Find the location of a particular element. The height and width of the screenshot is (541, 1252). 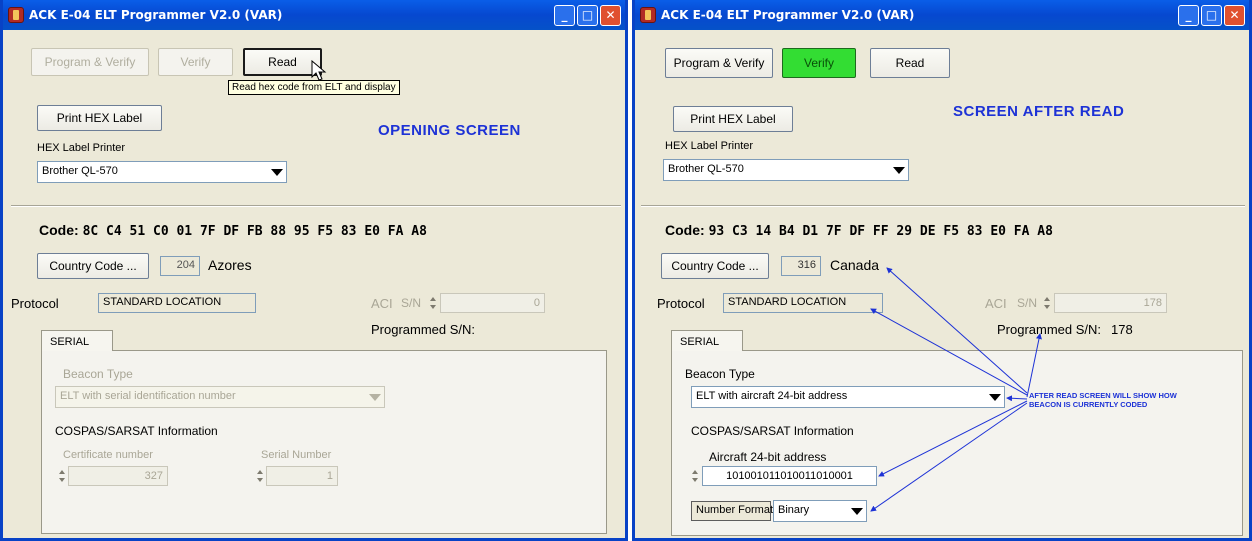

beacon-type-select: ELT with serial identification number is located at coordinates (220, 397).